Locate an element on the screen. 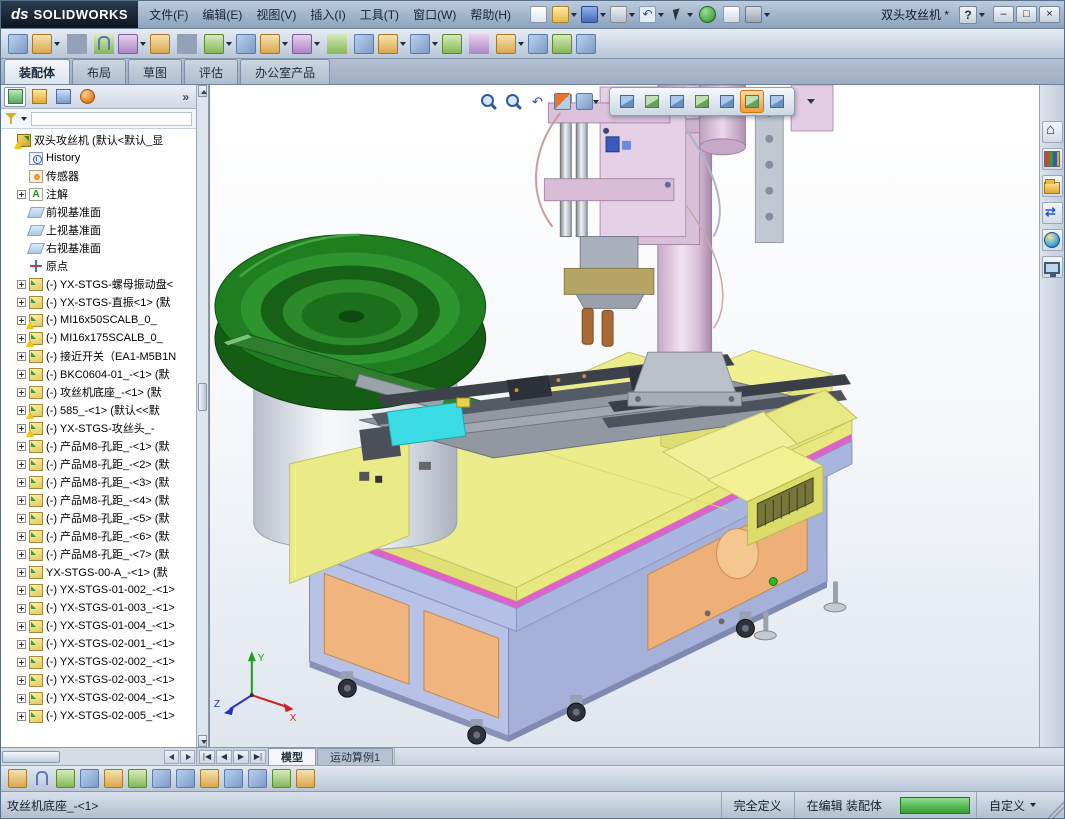  filter-input is located at coordinates (111, 118).